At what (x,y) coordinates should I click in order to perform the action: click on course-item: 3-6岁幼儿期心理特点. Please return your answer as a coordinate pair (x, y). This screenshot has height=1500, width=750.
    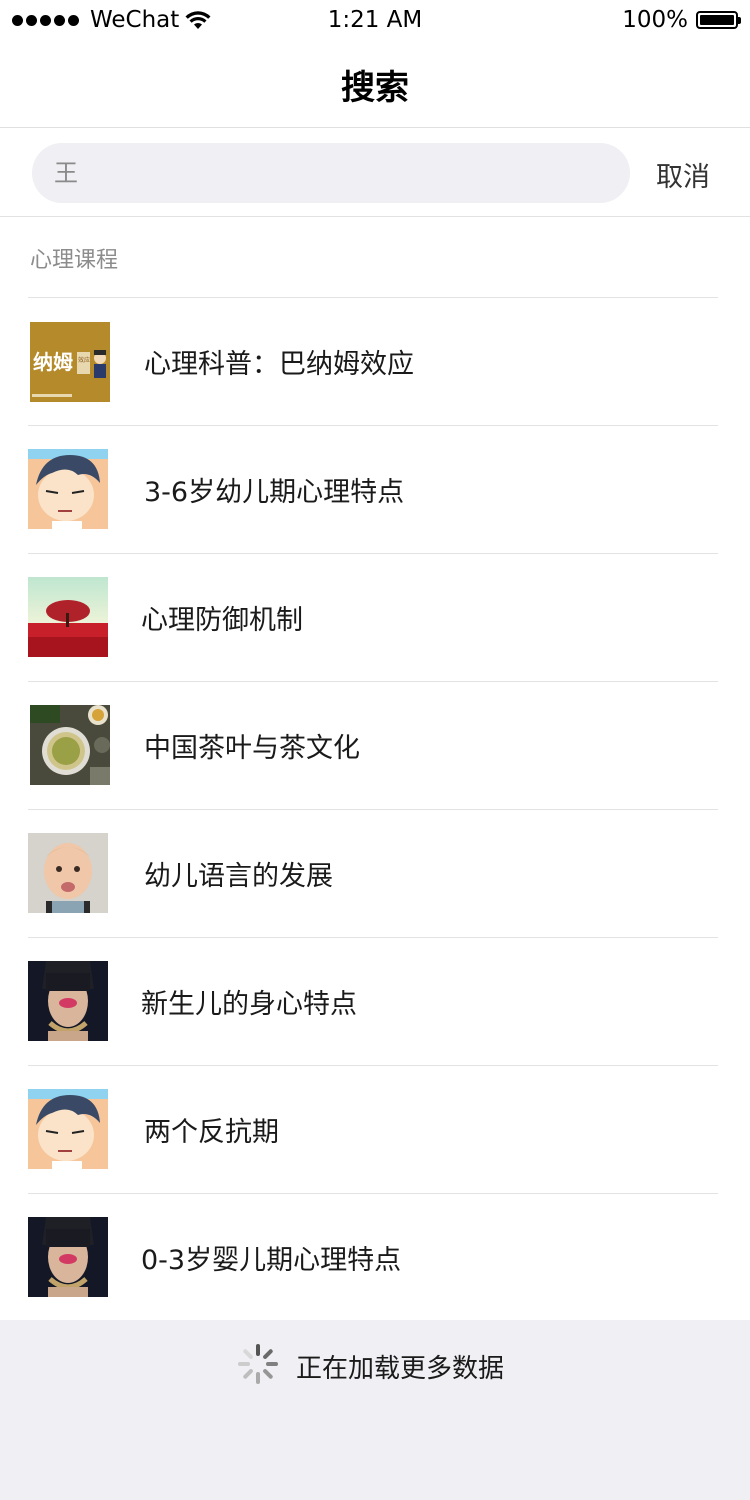
    Looking at the image, I should click on (373, 489).